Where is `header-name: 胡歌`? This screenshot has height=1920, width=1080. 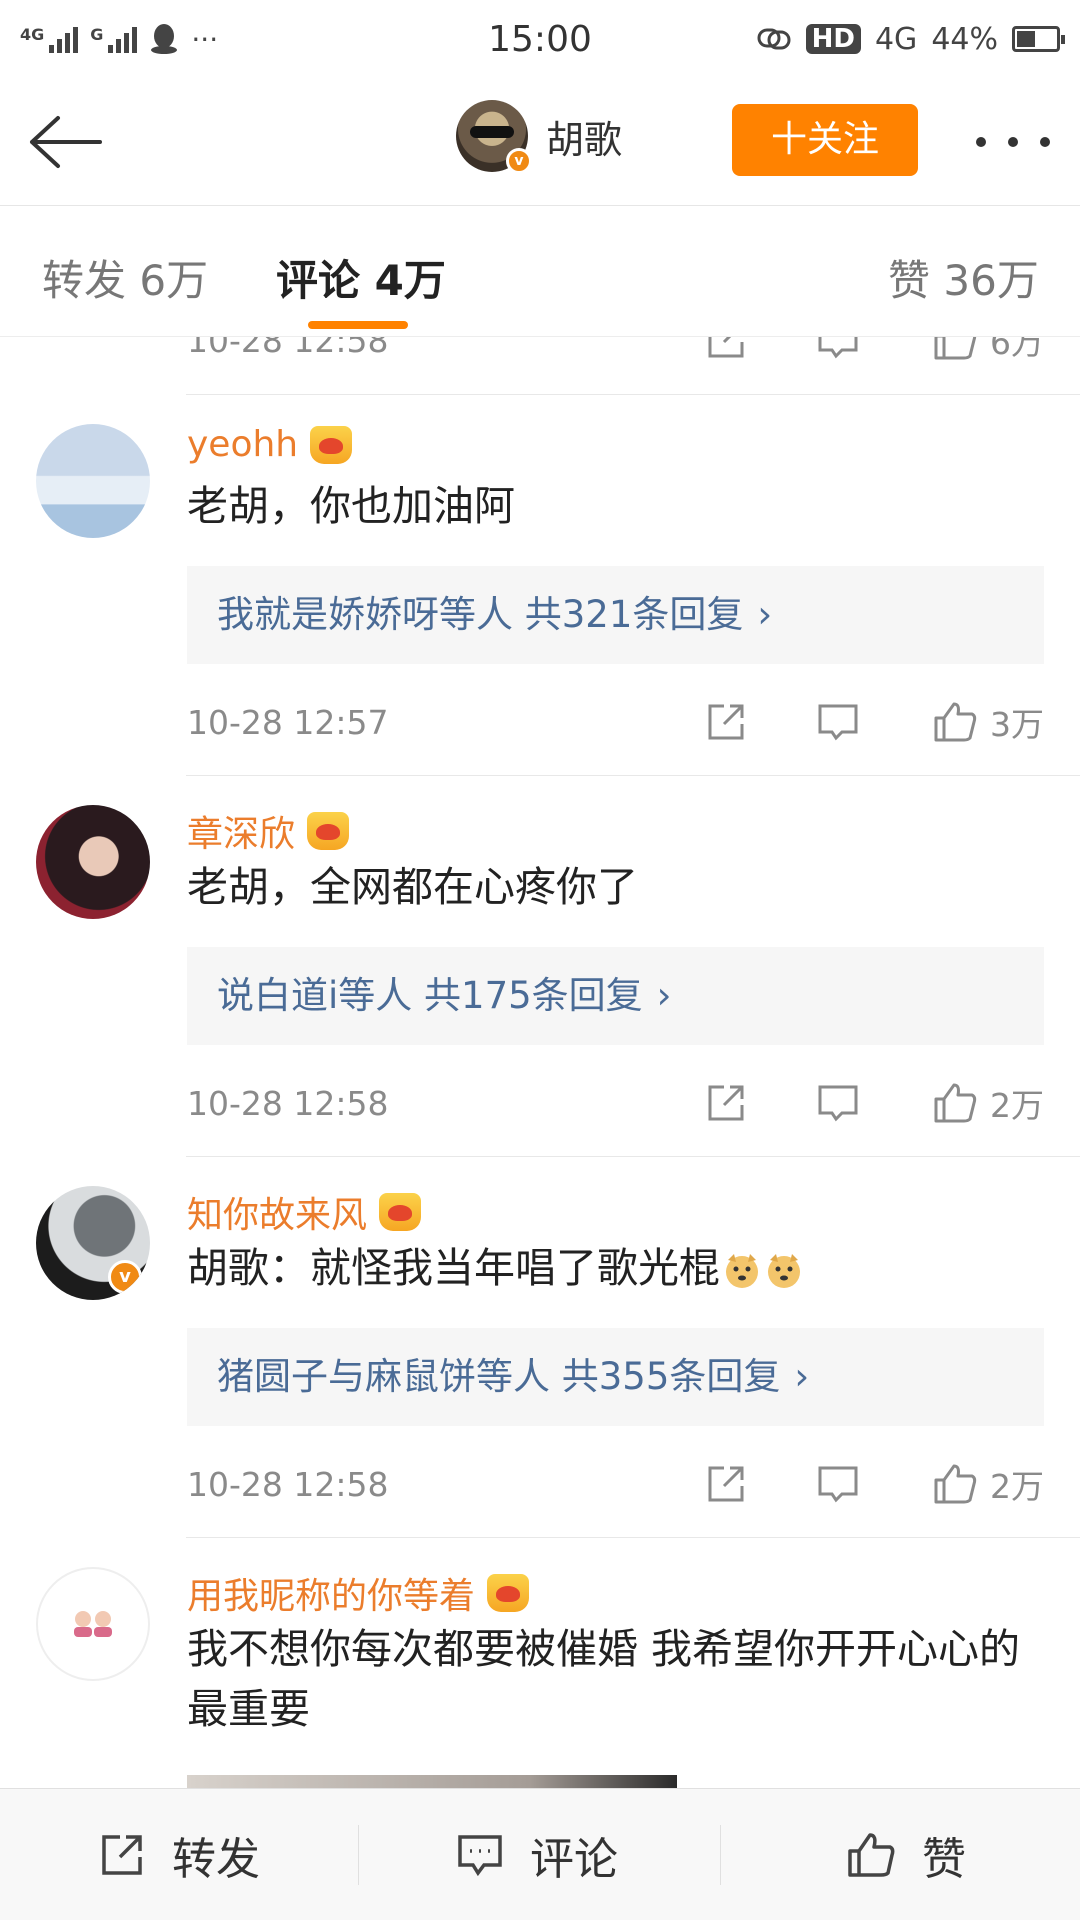
header-name: 胡歌 is located at coordinates (584, 139).